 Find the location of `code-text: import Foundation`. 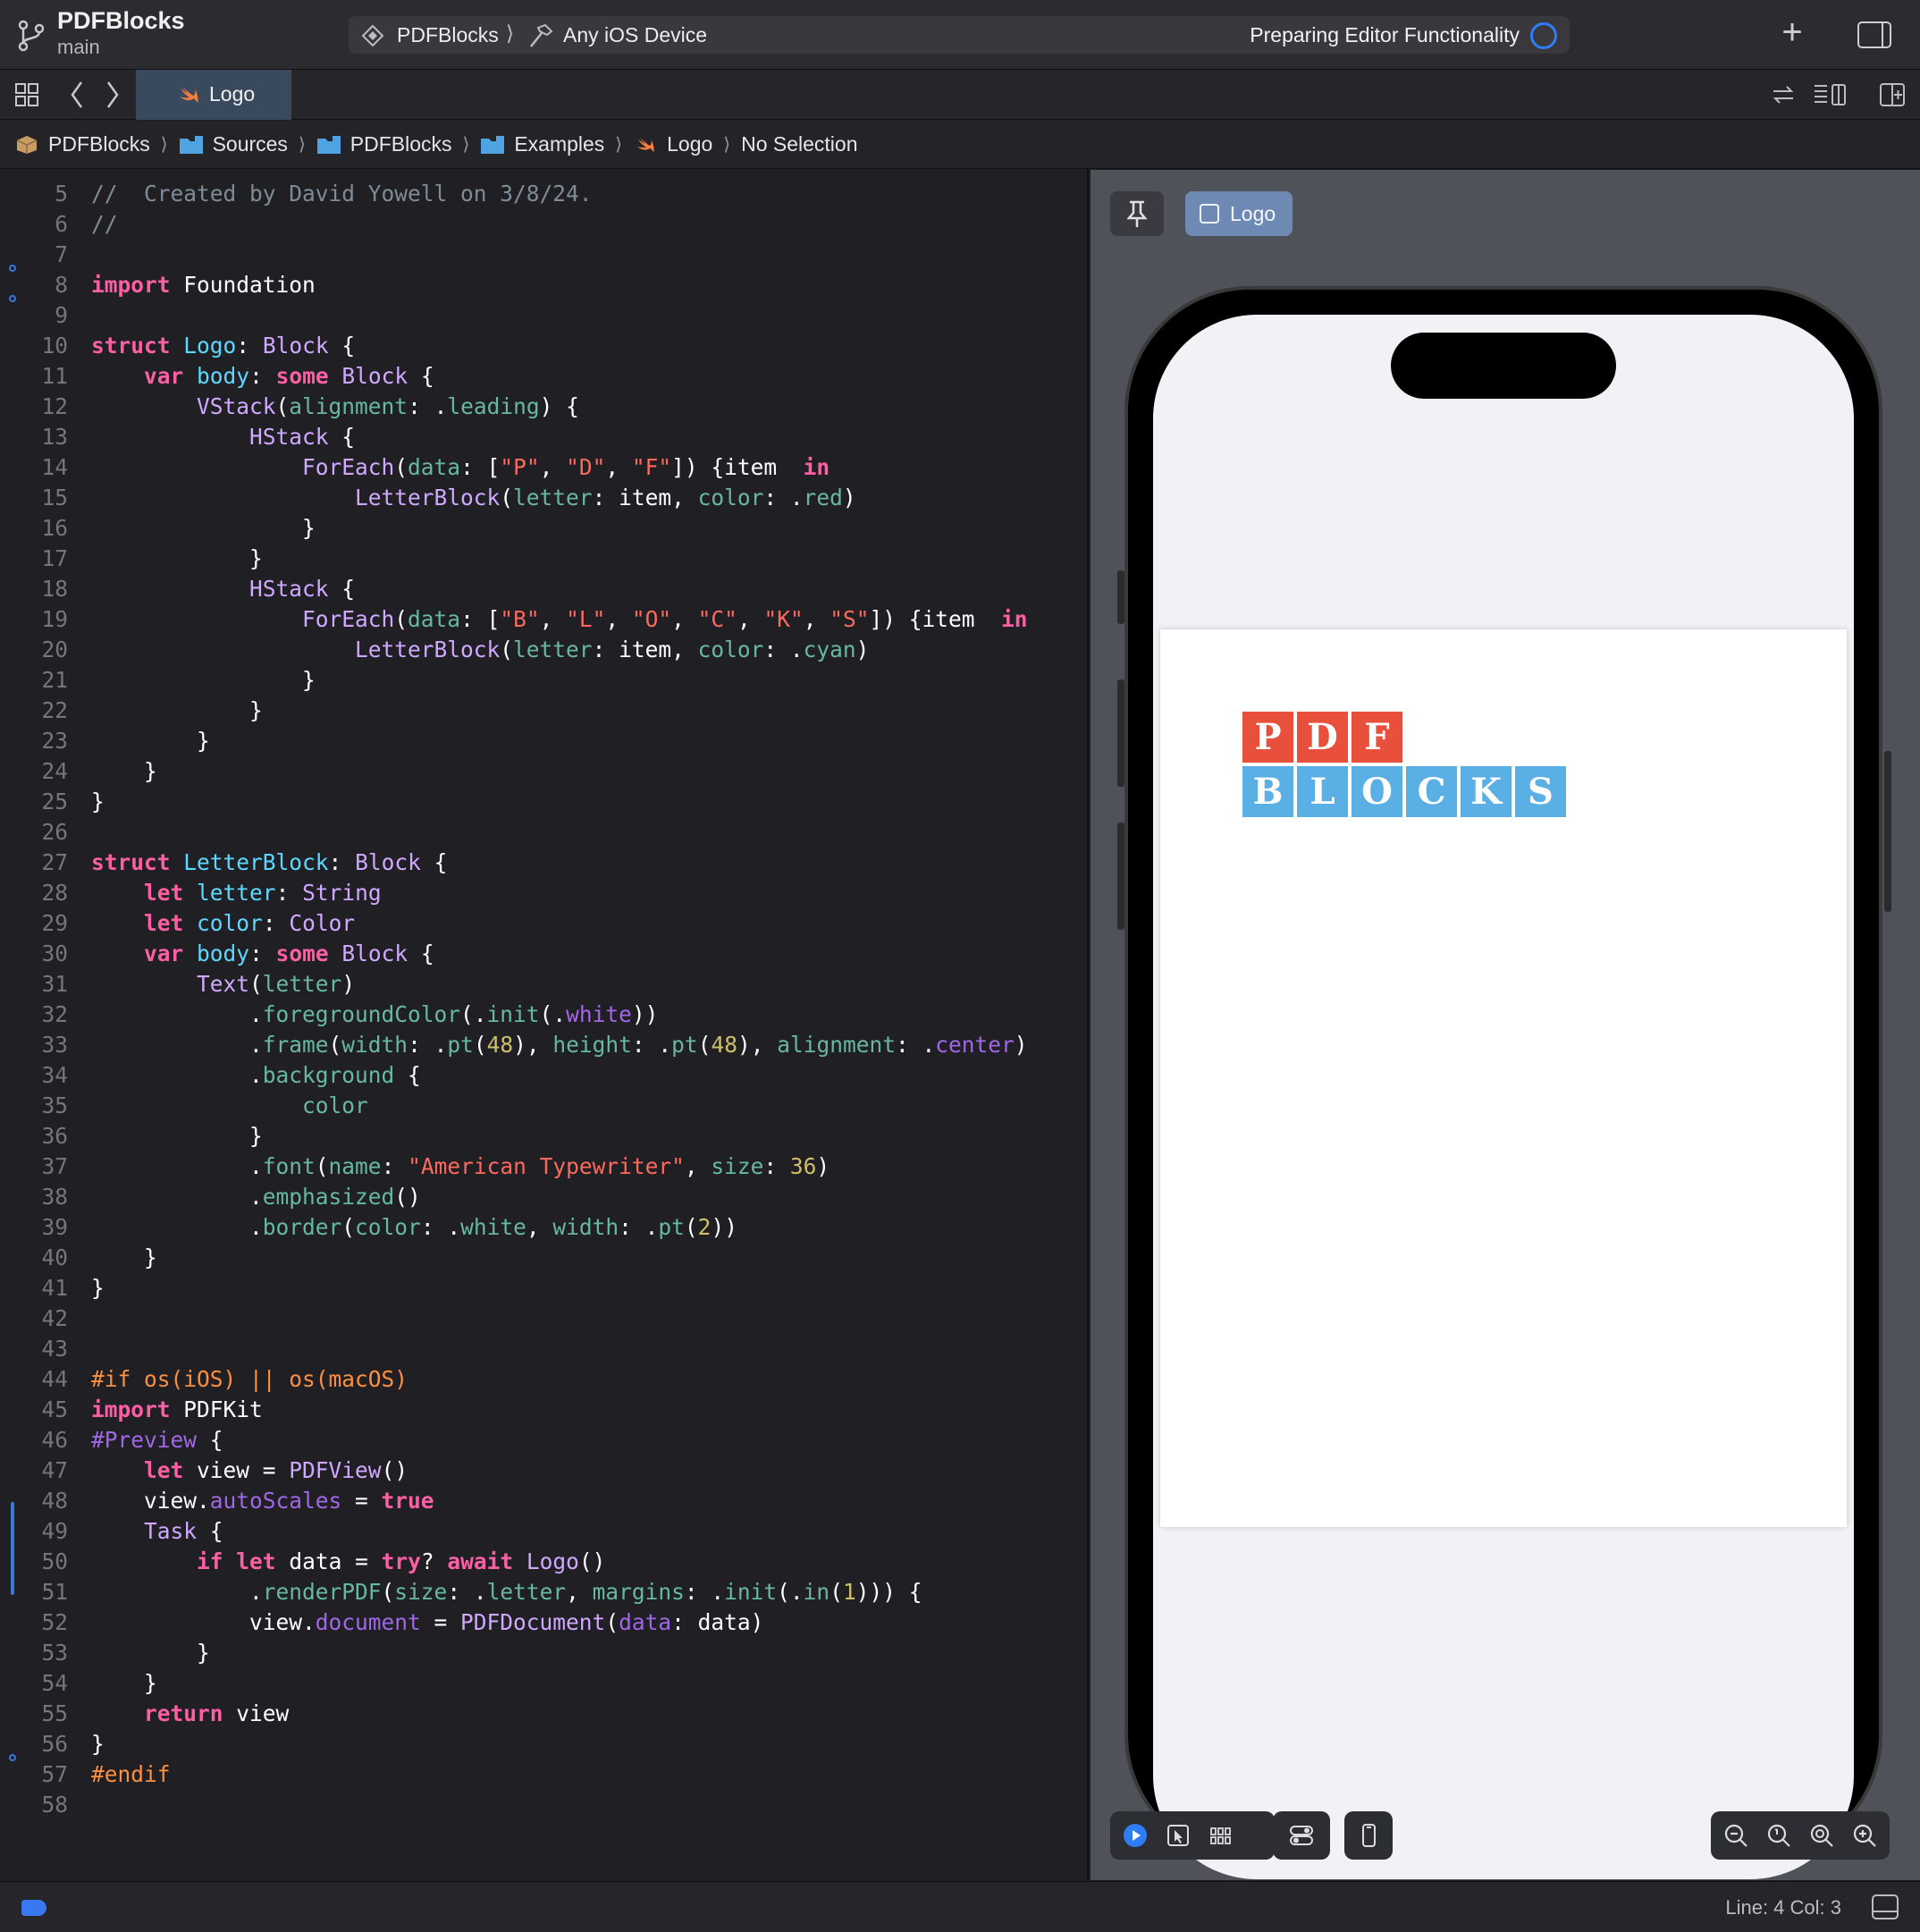

code-text: import Foundation is located at coordinates (203, 285).